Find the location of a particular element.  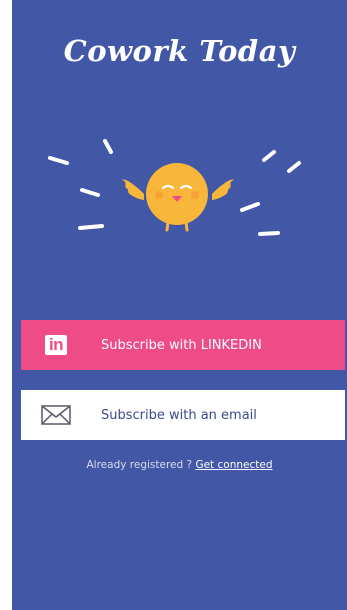

login-prompt-line: Already registered ? Get connected is located at coordinates (179, 465).